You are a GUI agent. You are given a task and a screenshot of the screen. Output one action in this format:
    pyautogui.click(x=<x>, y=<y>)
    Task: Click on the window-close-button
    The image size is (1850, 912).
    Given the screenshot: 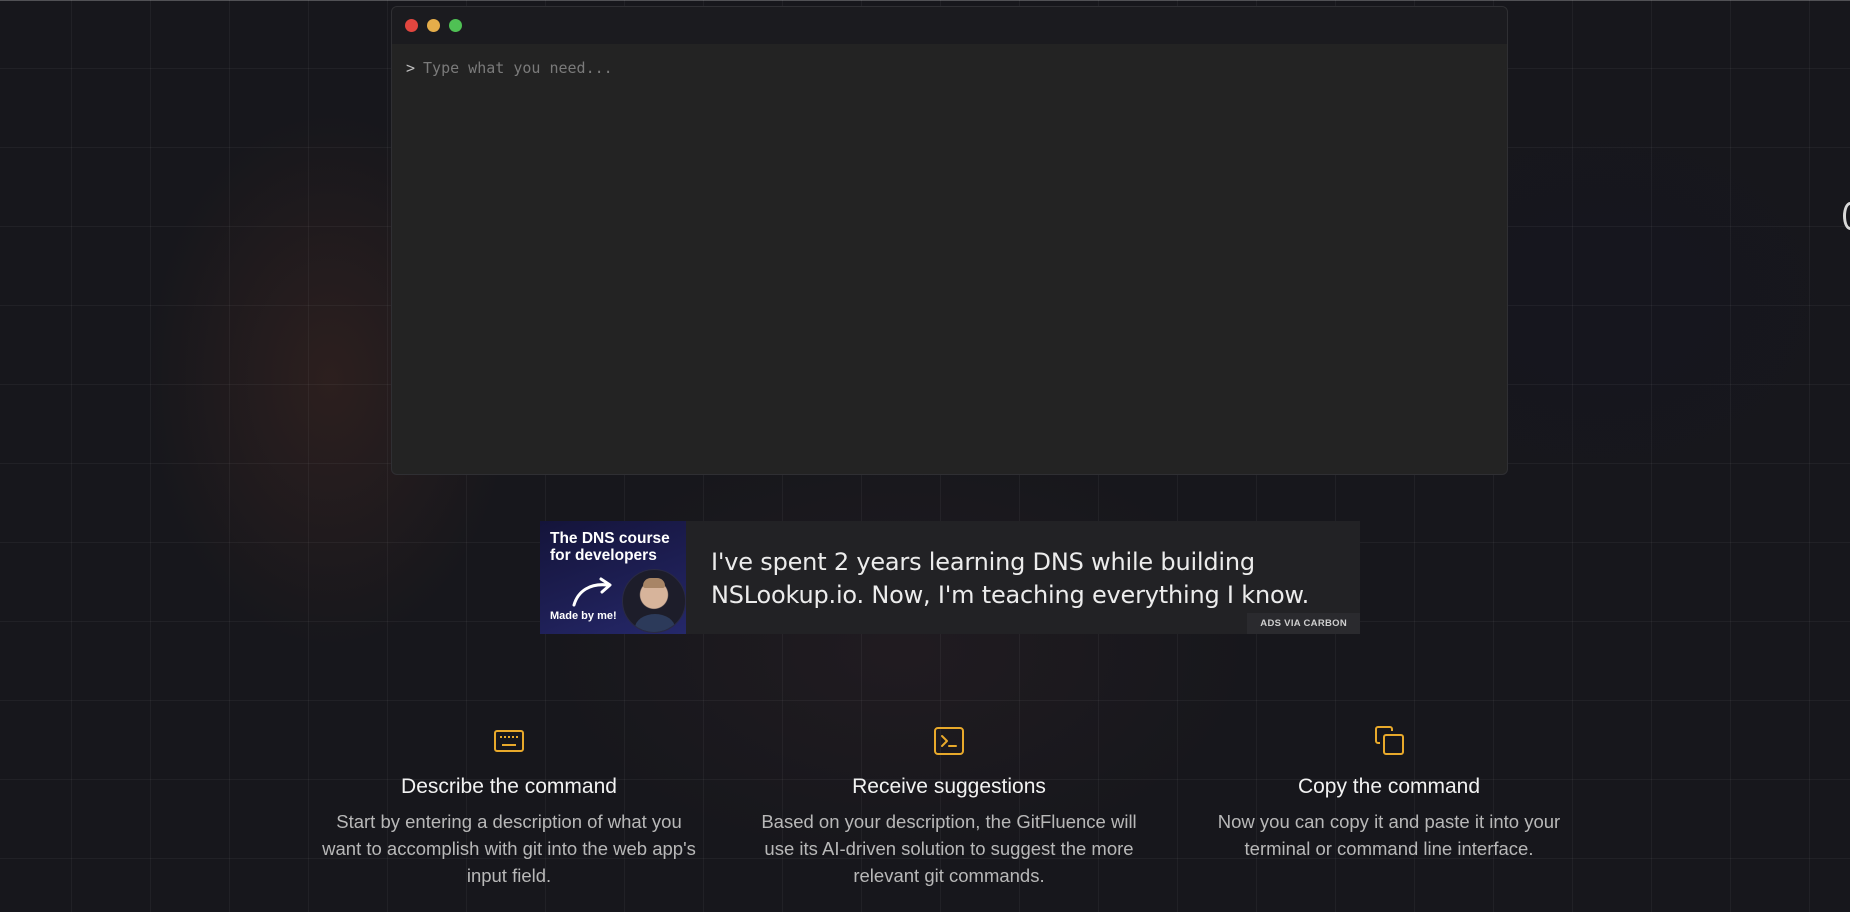 What is the action you would take?
    pyautogui.click(x=411, y=25)
    